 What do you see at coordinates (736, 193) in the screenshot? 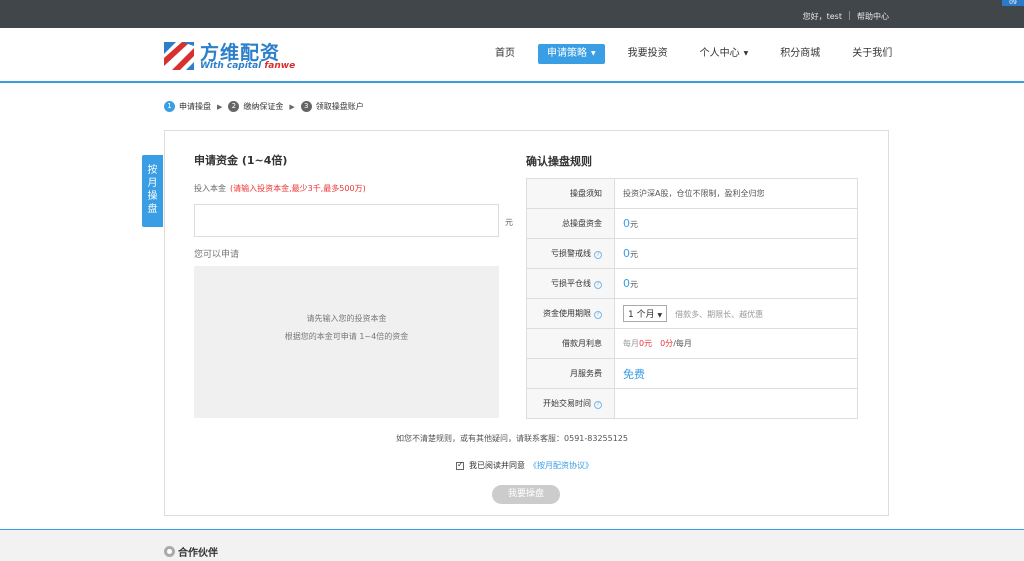
I see `notice-value: 投资沪深A股，仓位不限制，盈利全归您` at bounding box center [736, 193].